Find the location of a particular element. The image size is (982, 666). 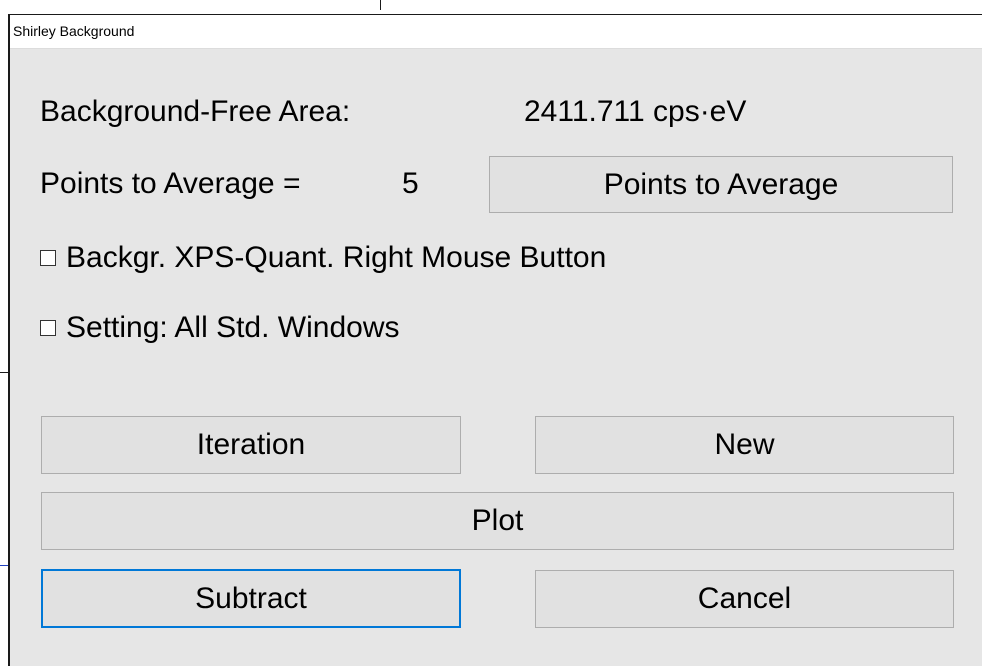

iteration-button: Iteration is located at coordinates (251, 445).